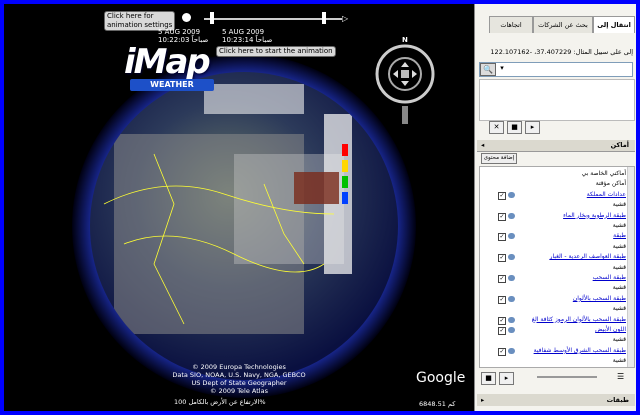  I want to click on storm-area, so click(316, 188).